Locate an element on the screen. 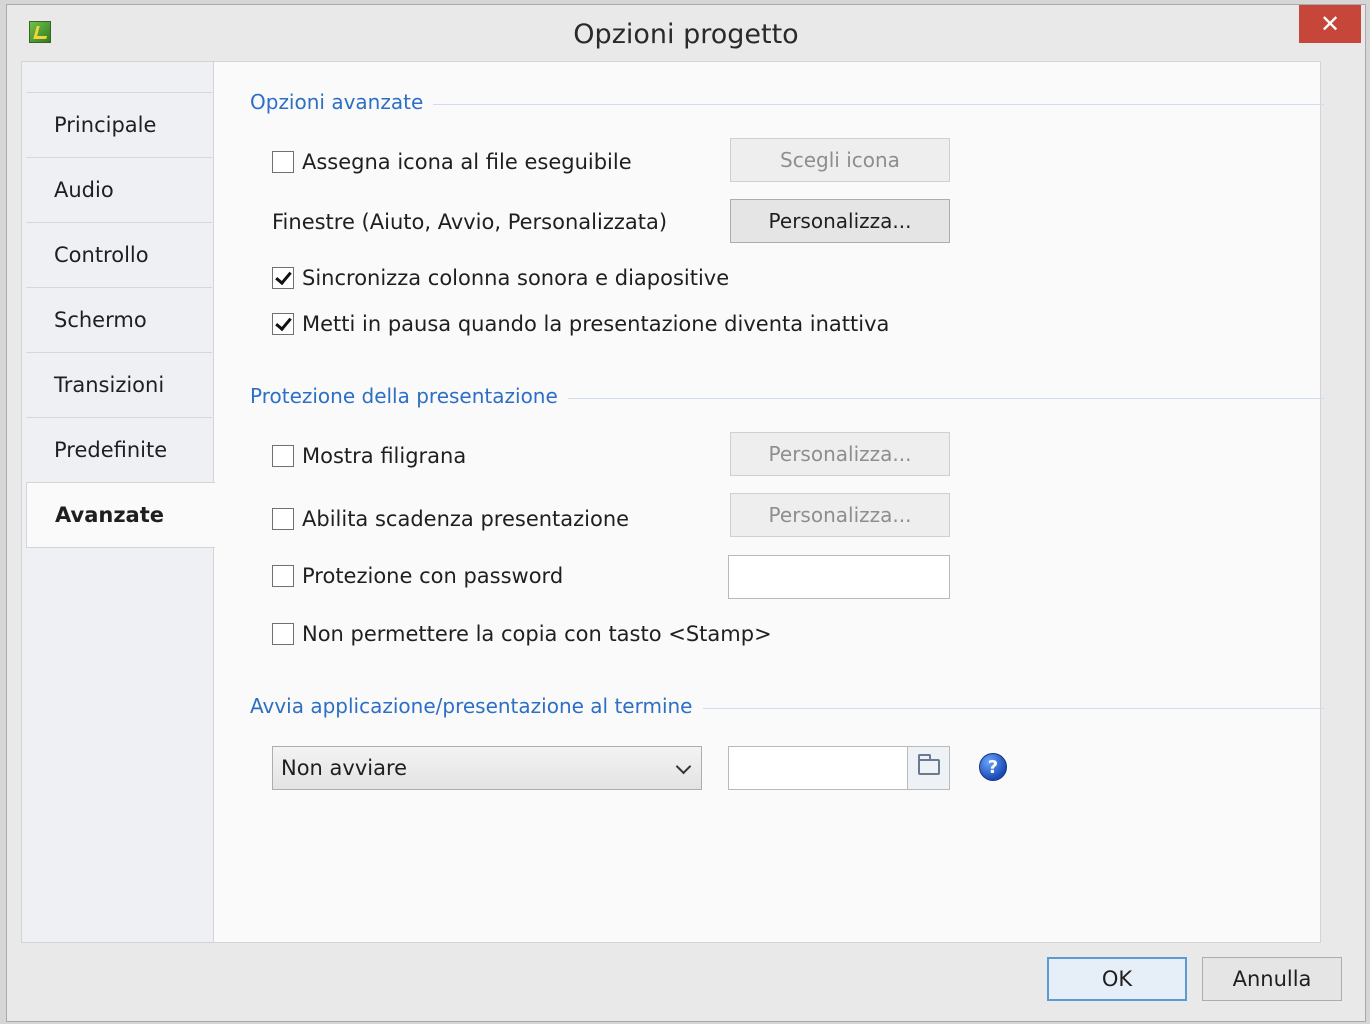  launch-path-field is located at coordinates (839, 768).